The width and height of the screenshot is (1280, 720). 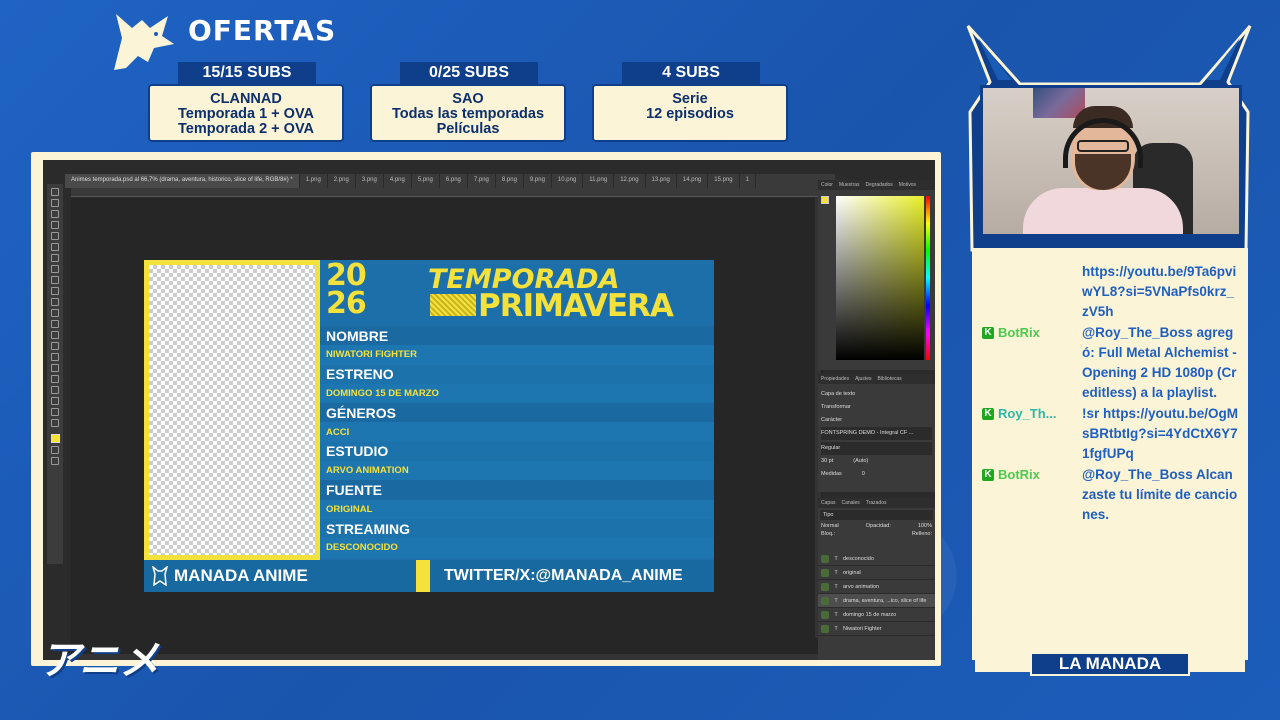 I want to click on tab-bibliotecas: Bibliotecas, so click(x=889, y=379).